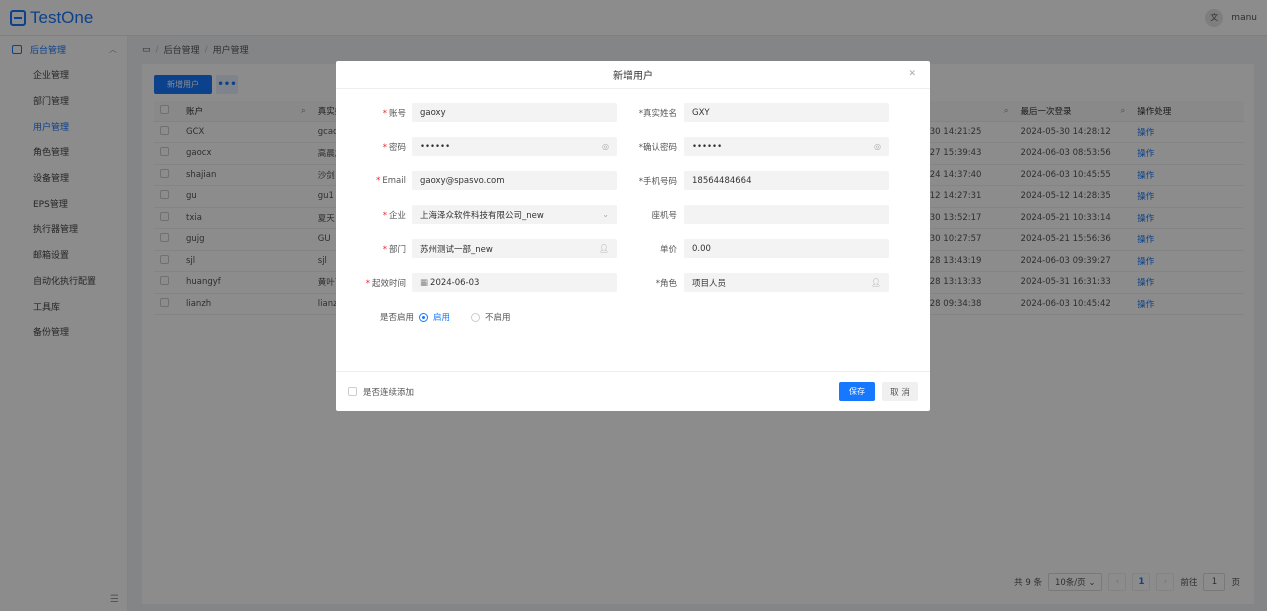 This screenshot has height=611, width=1267. Describe the element at coordinates (786, 180) in the screenshot. I see `phone-input: 18564484664` at that location.